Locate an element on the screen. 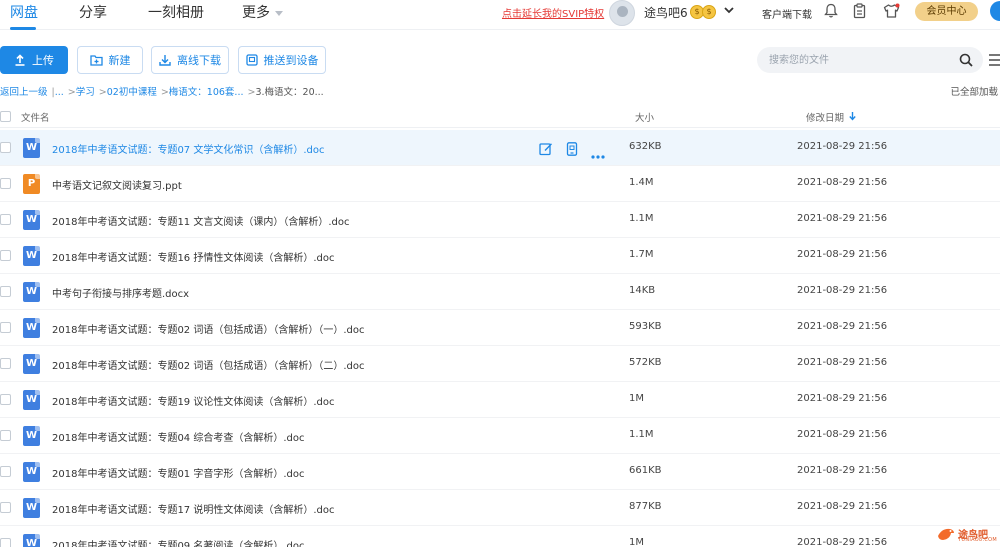 This screenshot has width=1000, height=547. file-name: 2018年中考语文试题：专题02 词语（包括成语）（含解析）（二）.doc is located at coordinates (208, 364).